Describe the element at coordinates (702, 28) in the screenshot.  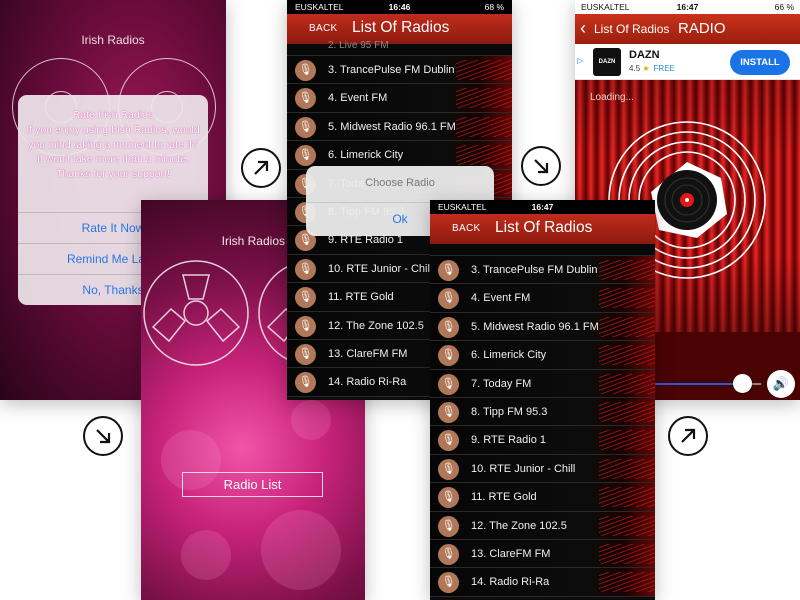
I see `page-title: RADIO` at that location.